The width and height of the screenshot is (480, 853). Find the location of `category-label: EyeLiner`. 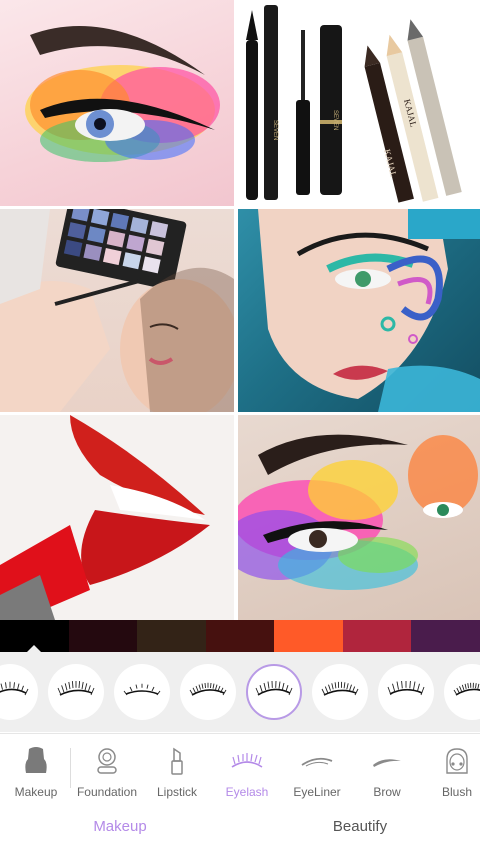

category-label: EyeLiner is located at coordinates (317, 792).